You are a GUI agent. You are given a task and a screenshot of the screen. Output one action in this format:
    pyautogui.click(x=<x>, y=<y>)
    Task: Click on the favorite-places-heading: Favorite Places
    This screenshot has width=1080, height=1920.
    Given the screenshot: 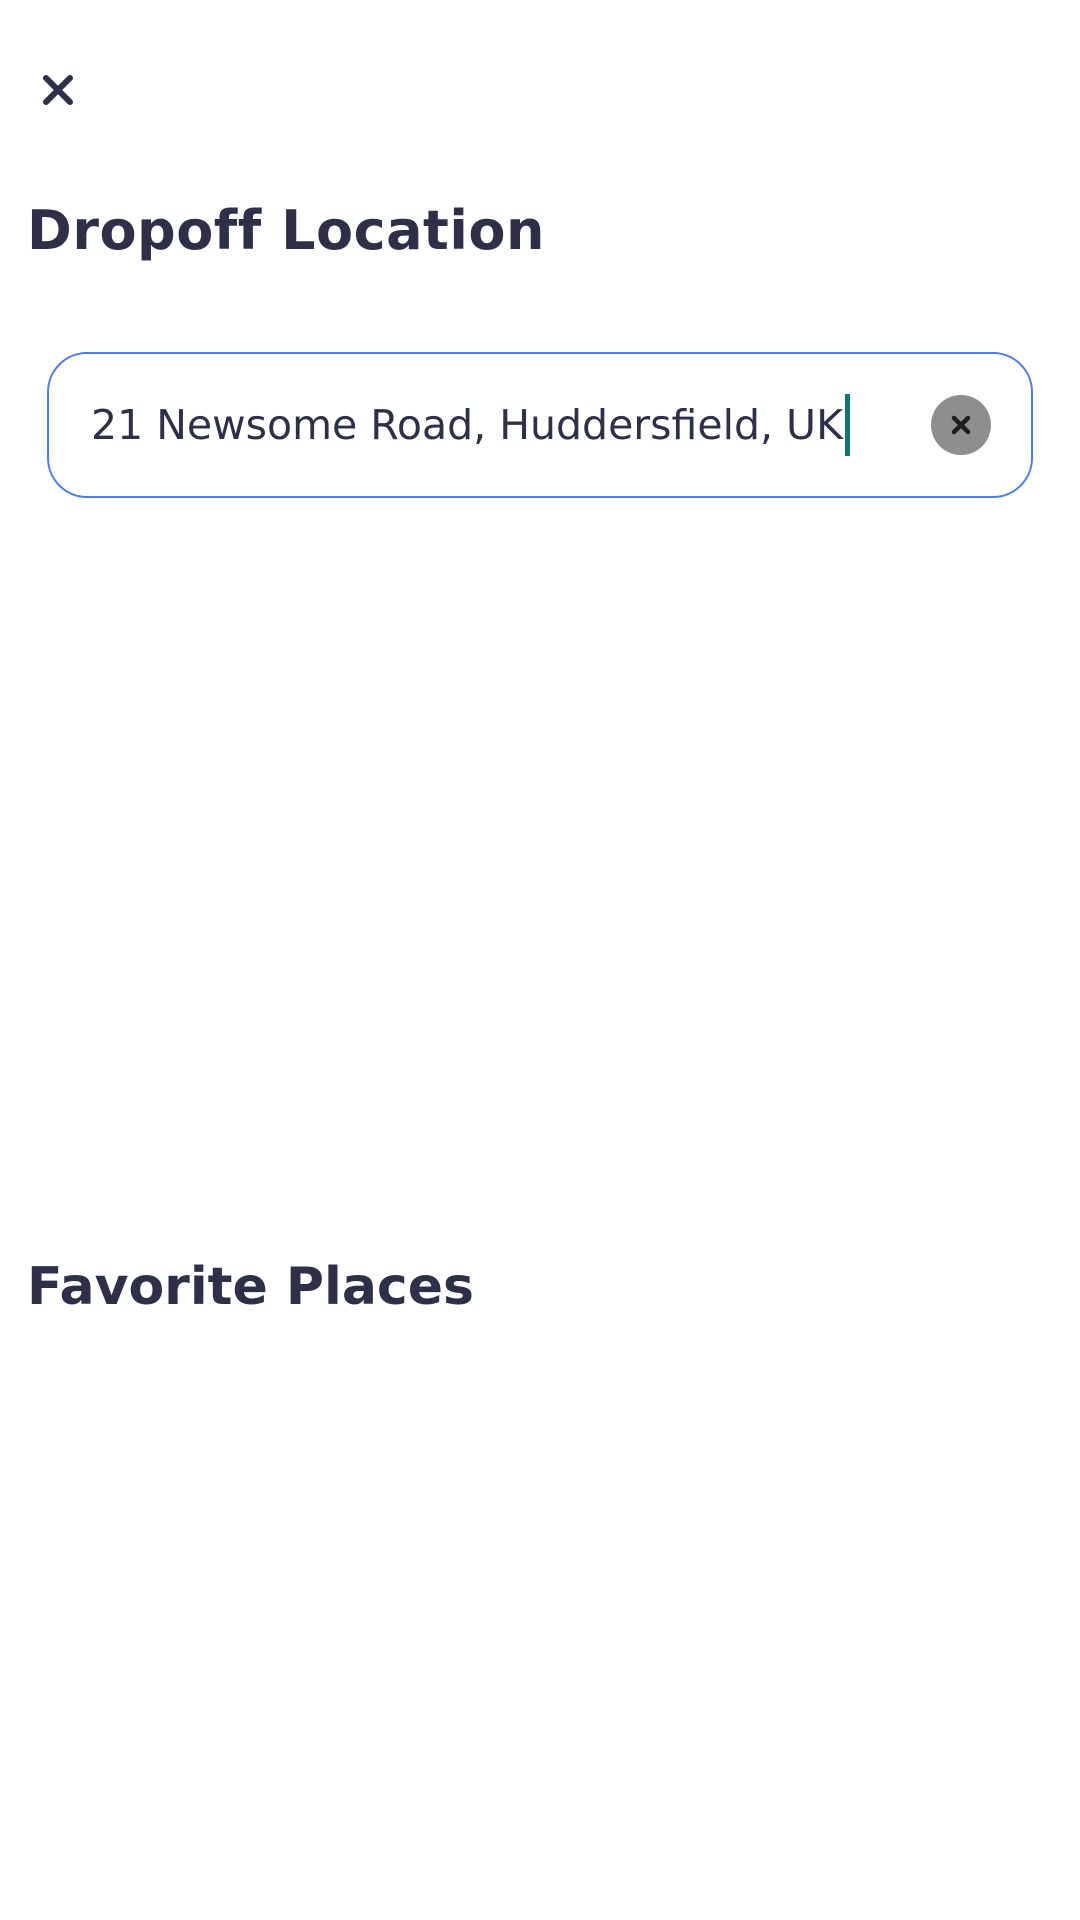 What is the action you would take?
    pyautogui.click(x=250, y=1287)
    